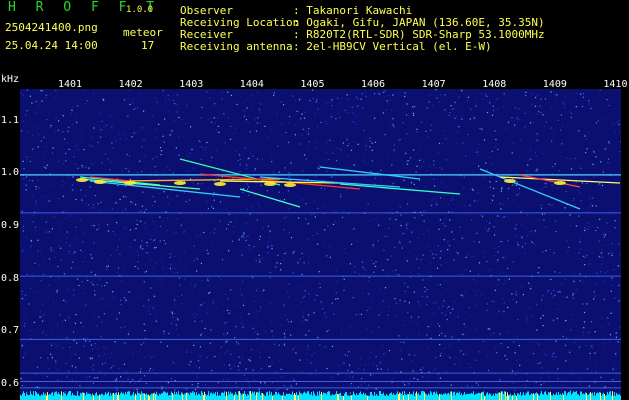 This screenshot has height=400, width=629. Describe the element at coordinates (140, 10) in the screenshot. I see `app-version: 1.0.0` at that location.